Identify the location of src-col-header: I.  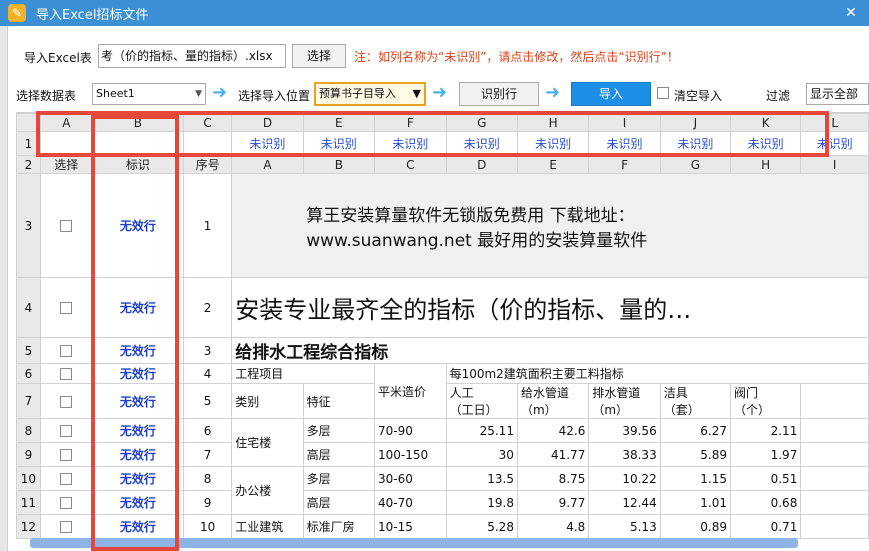
(834, 164).